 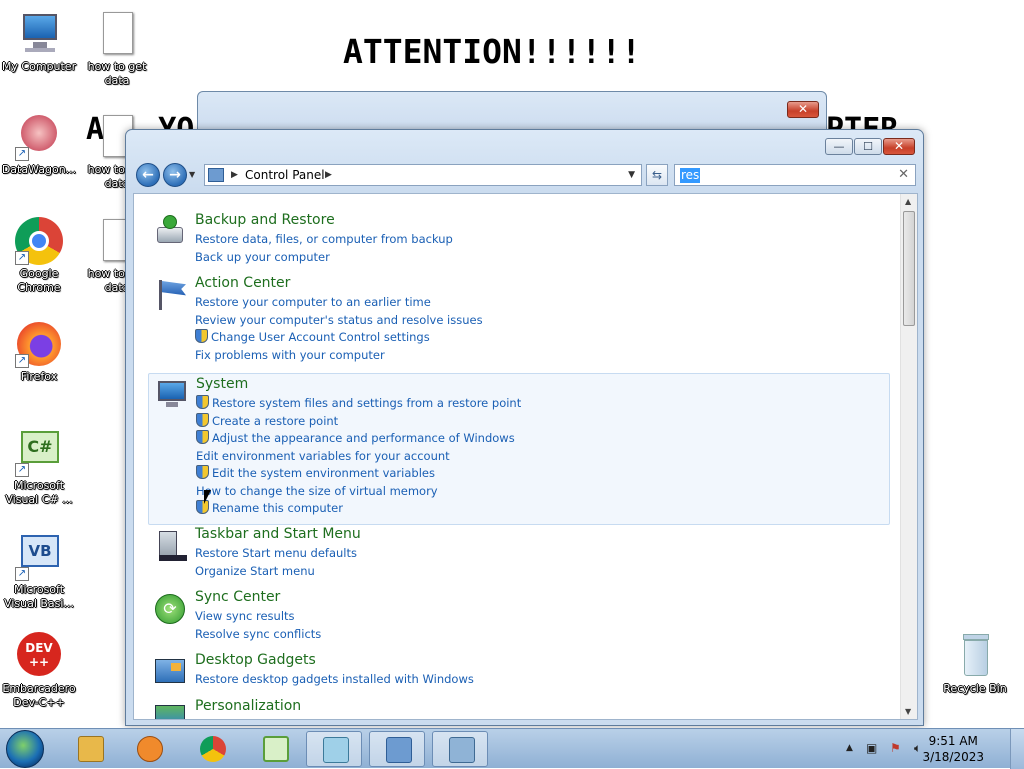 I want to click on notepad-icon, so click(x=336, y=750).